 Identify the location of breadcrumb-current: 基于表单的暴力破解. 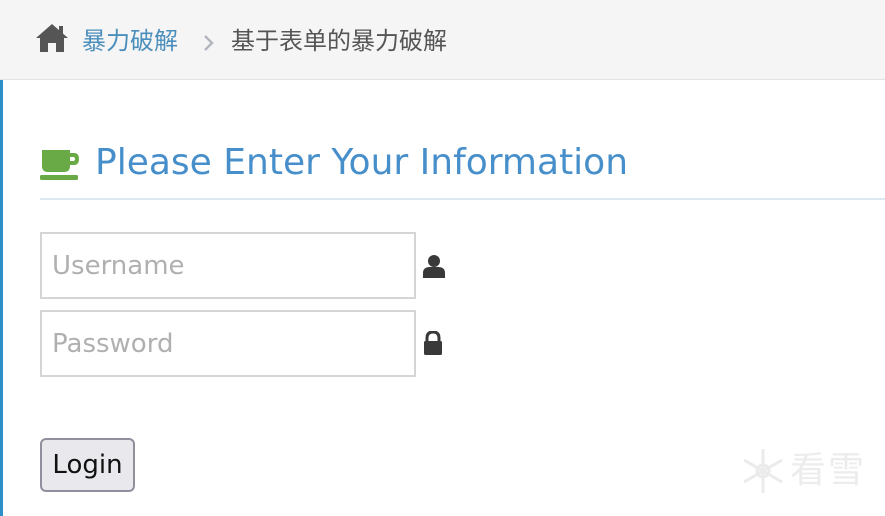
(339, 41).